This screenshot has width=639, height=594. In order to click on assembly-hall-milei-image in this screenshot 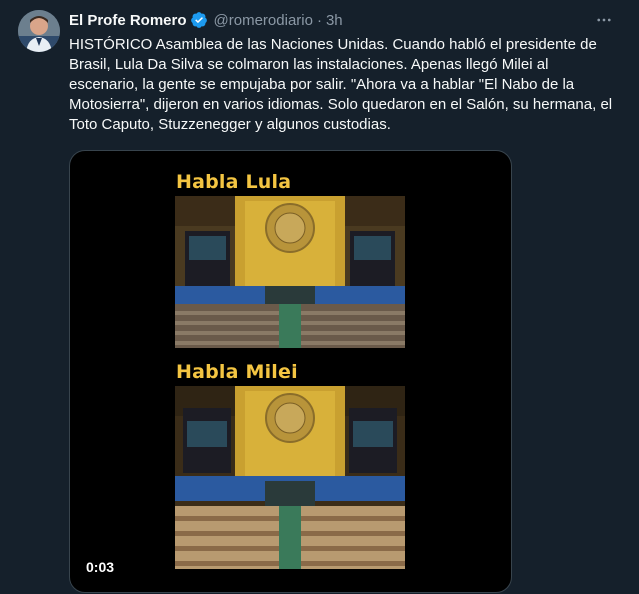, I will do `click(290, 477)`.